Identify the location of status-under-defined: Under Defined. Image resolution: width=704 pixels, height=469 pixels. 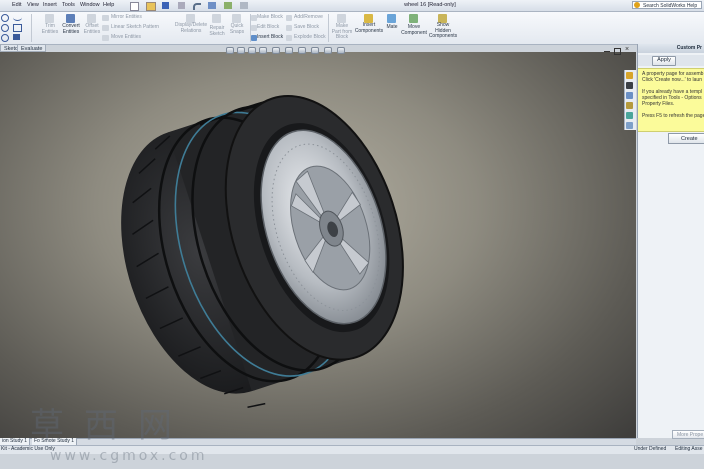
(650, 449).